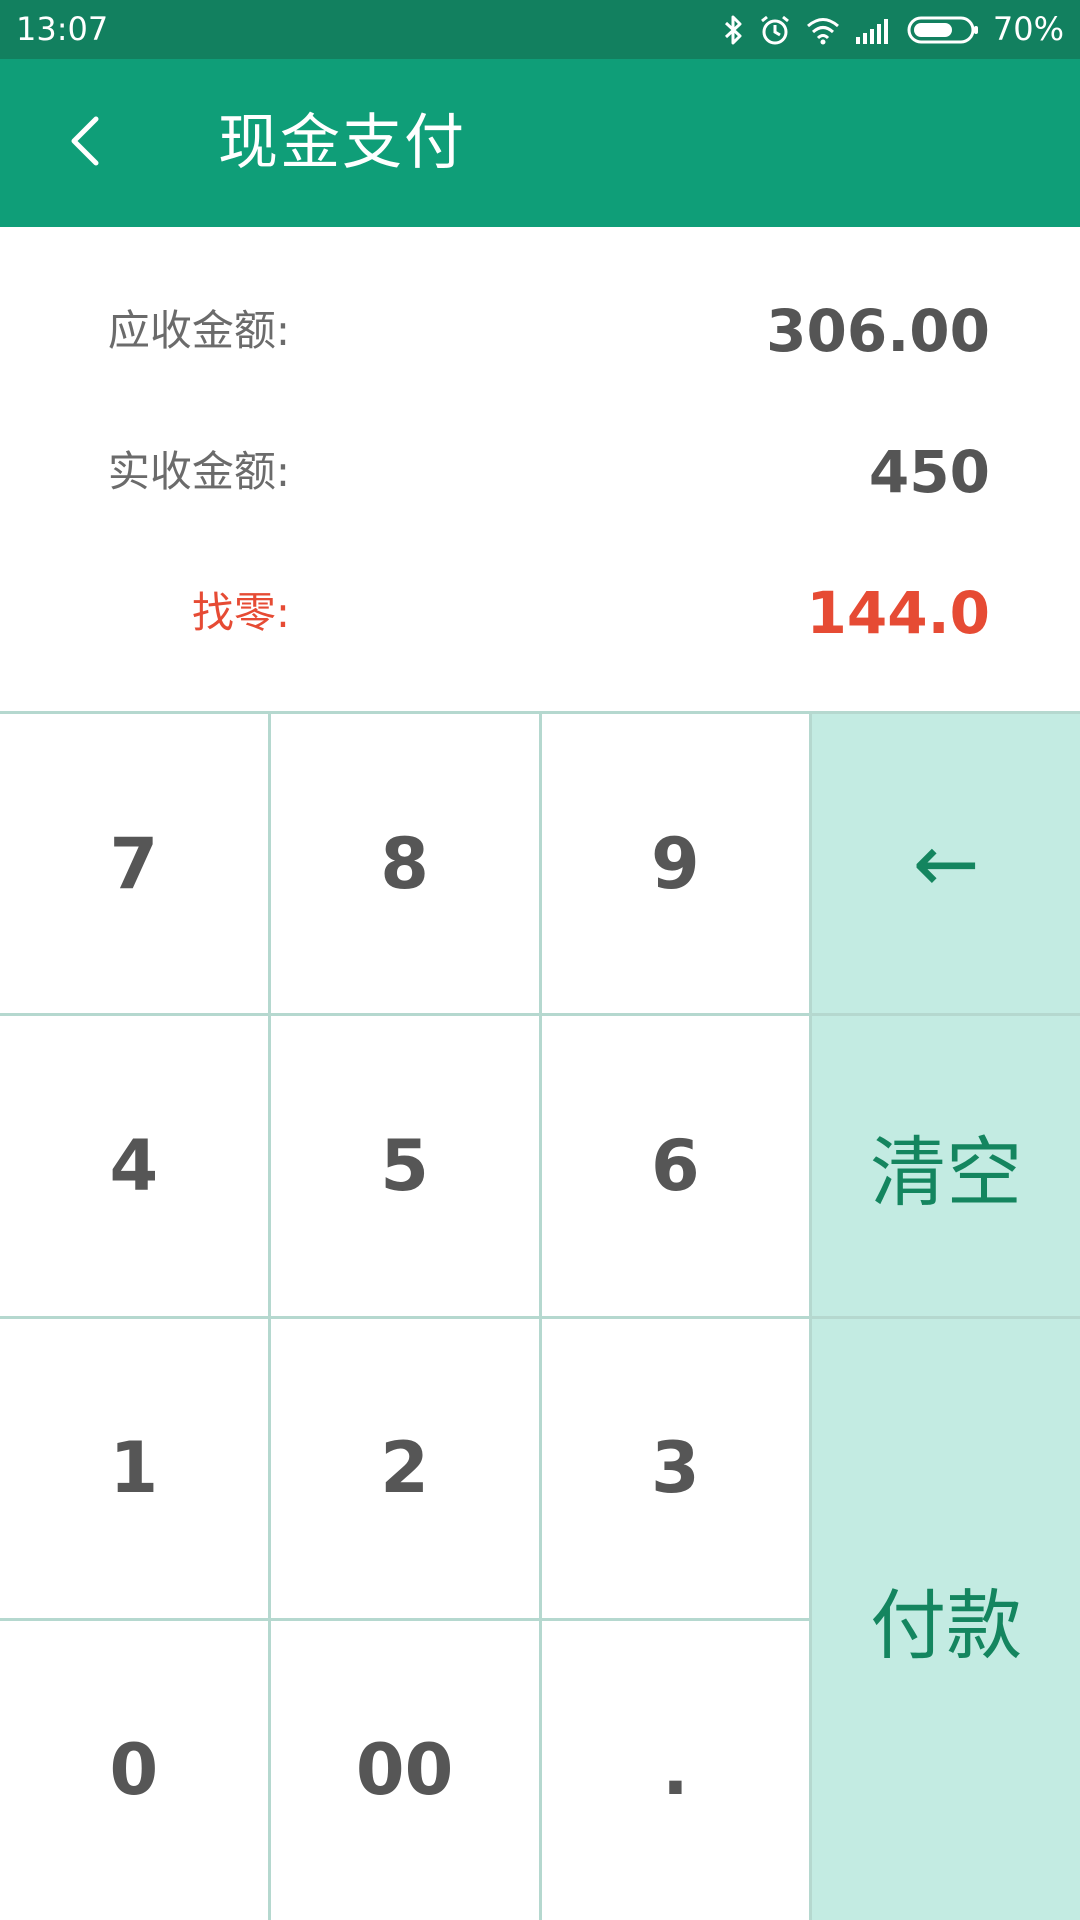 This screenshot has width=1080, height=1920. Describe the element at coordinates (1028, 29) in the screenshot. I see `battery-percent: 70%` at that location.